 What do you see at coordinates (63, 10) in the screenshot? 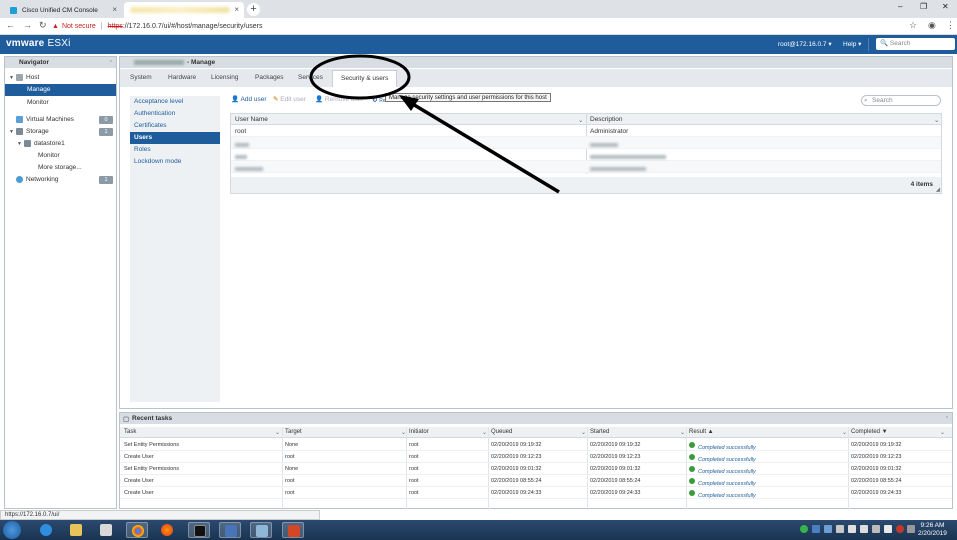
I see `browser-tab-cisco: Cisco Unified CM Console ×` at bounding box center [63, 10].